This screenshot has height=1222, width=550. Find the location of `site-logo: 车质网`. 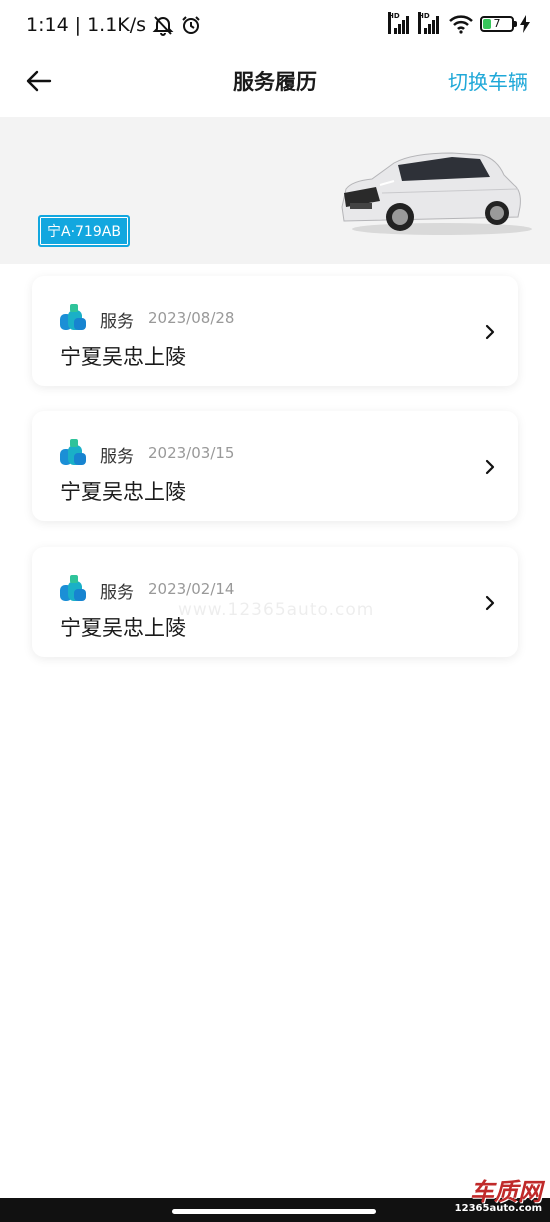

site-logo: 车质网 is located at coordinates (506, 1192).